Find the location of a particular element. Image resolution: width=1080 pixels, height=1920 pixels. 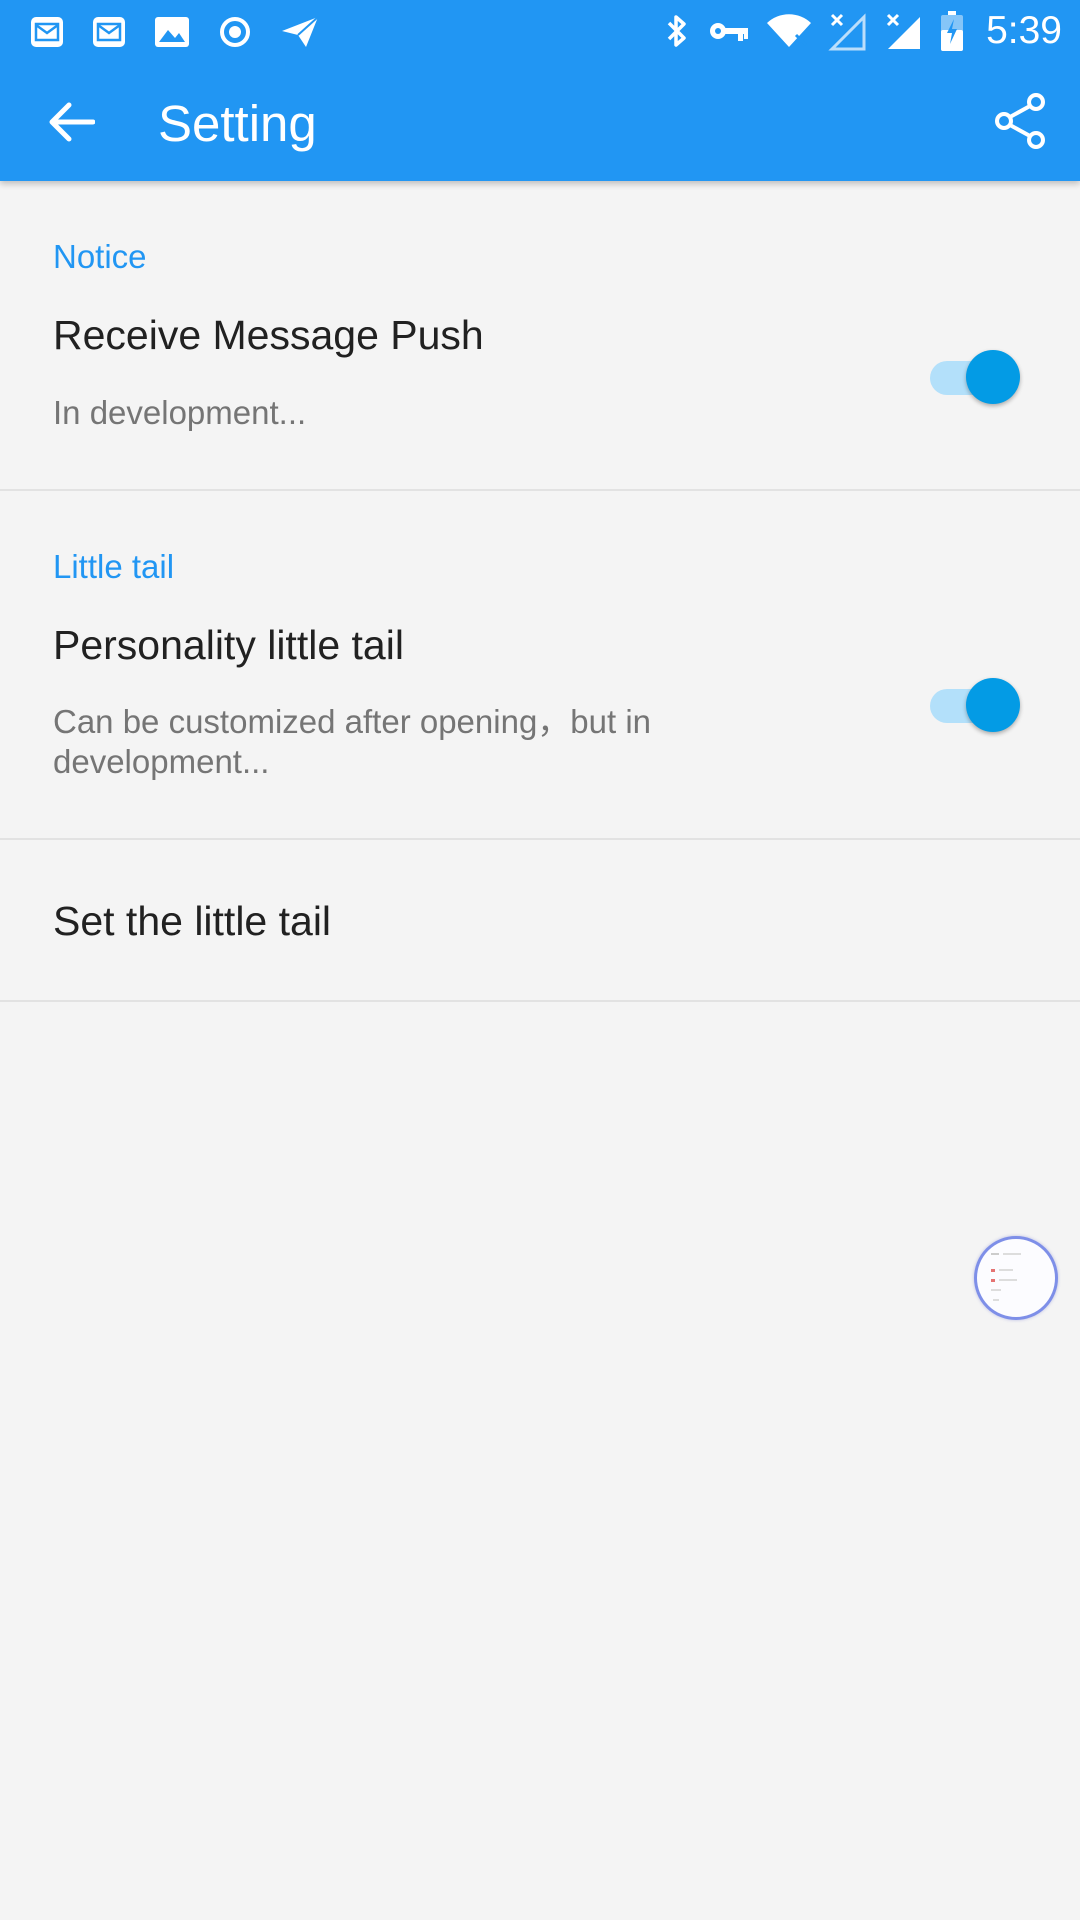

record-icon is located at coordinates (235, 32).